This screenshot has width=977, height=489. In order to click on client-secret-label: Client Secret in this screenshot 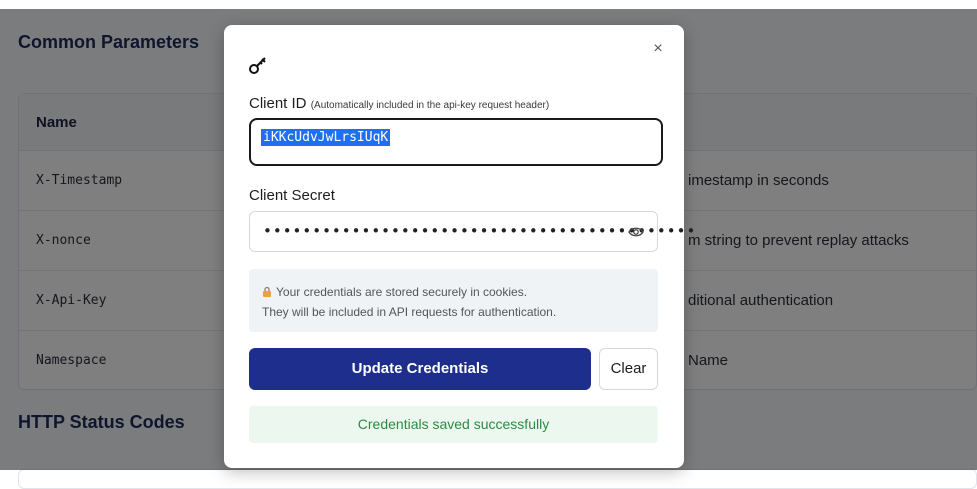, I will do `click(292, 195)`.